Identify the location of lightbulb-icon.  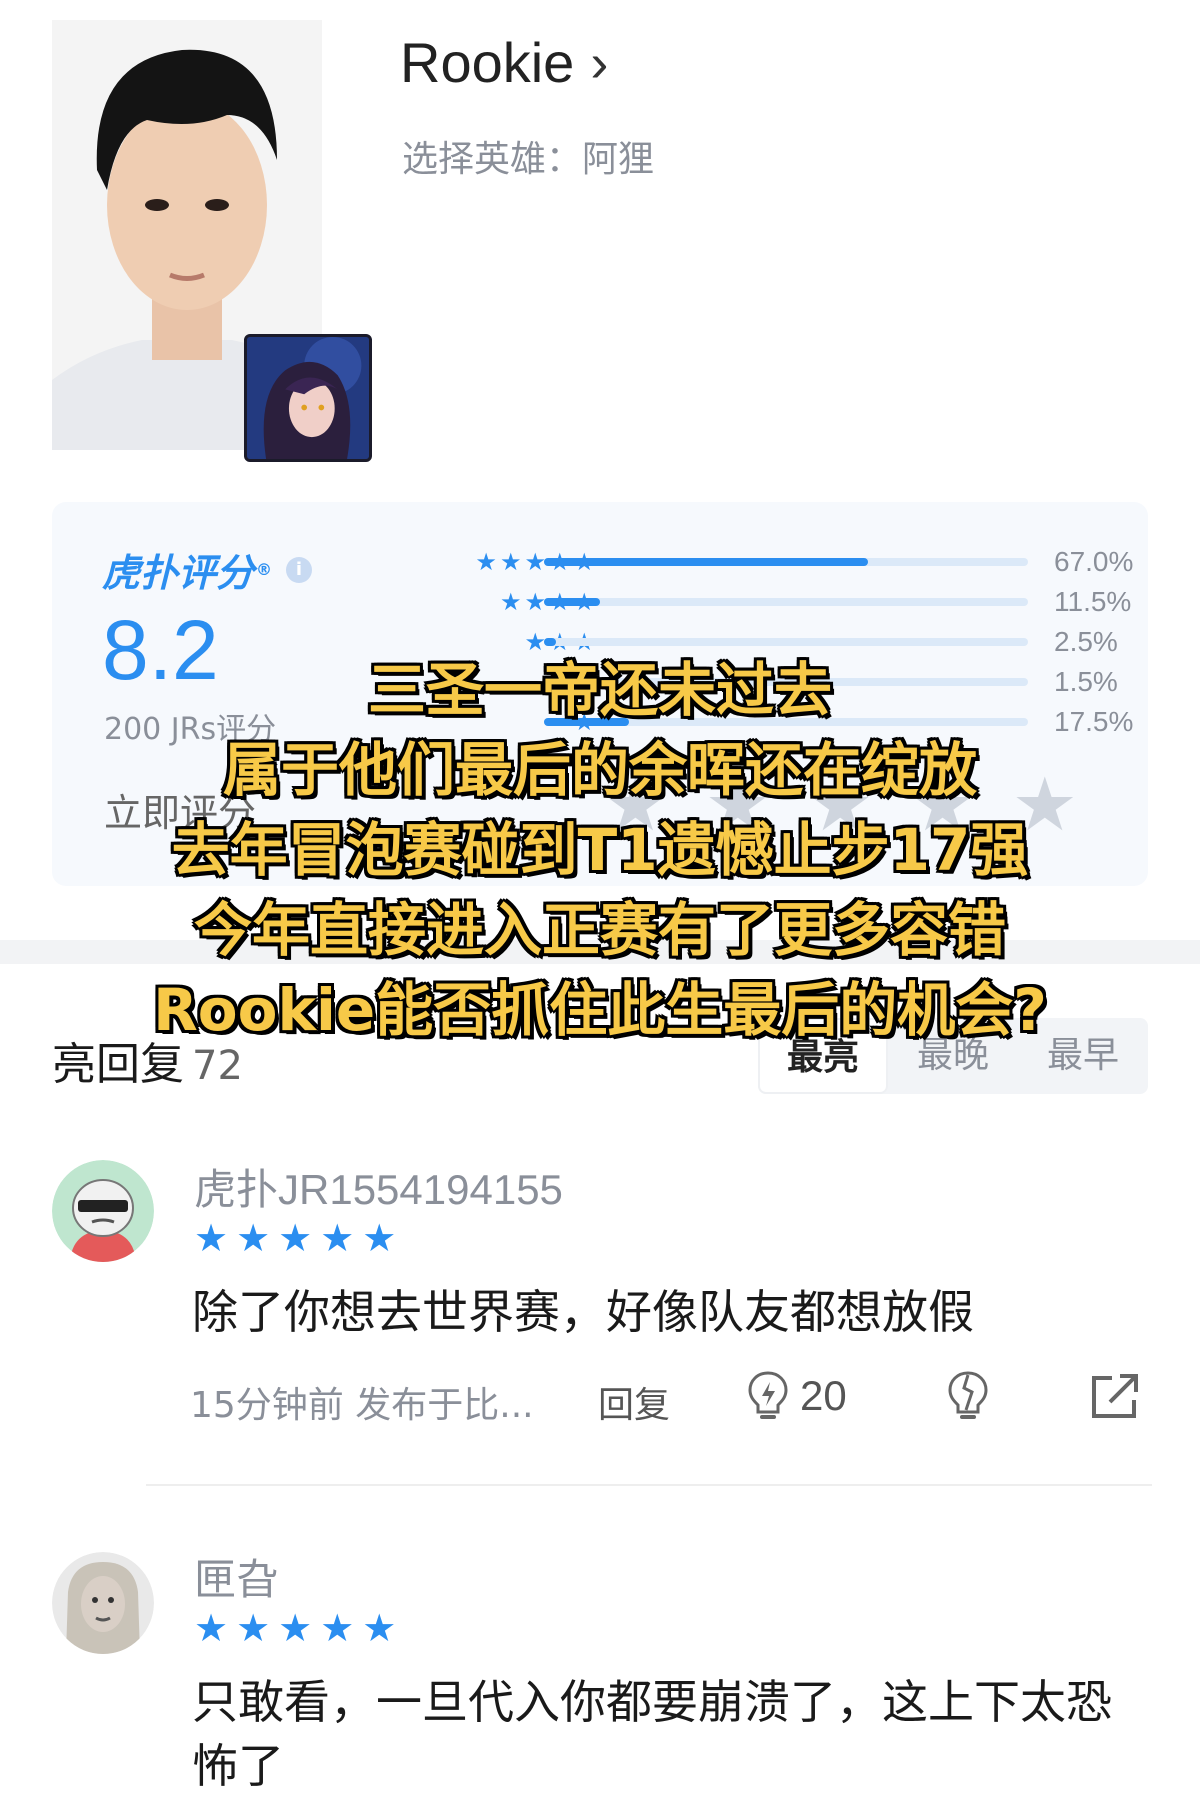
(768, 1395).